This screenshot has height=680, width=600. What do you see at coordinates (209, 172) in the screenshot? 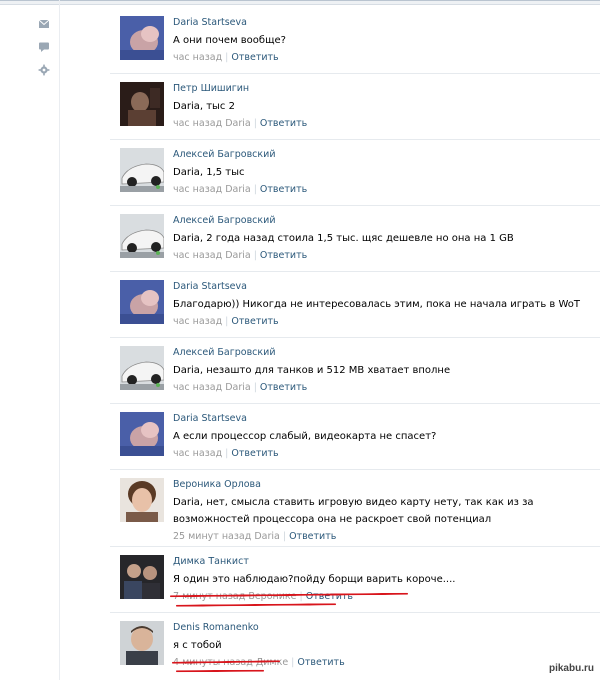
I see `comment-text: Daria, 1,5 тыс` at bounding box center [209, 172].